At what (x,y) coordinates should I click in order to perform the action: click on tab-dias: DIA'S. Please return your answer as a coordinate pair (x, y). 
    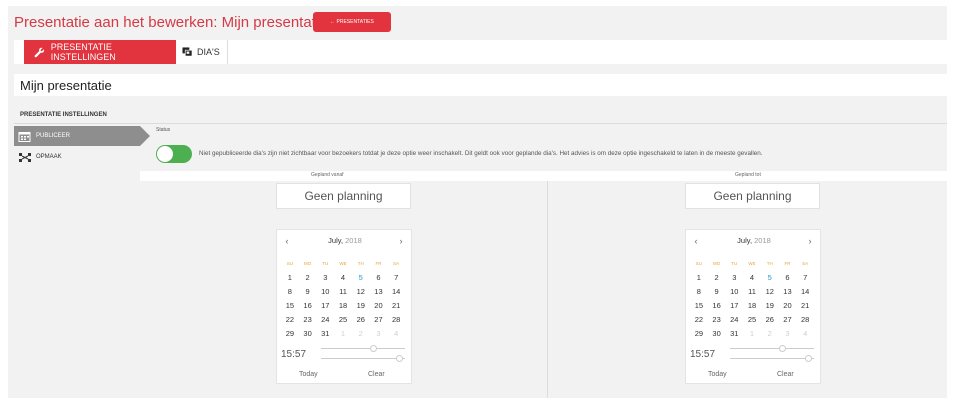
    Looking at the image, I should click on (203, 52).